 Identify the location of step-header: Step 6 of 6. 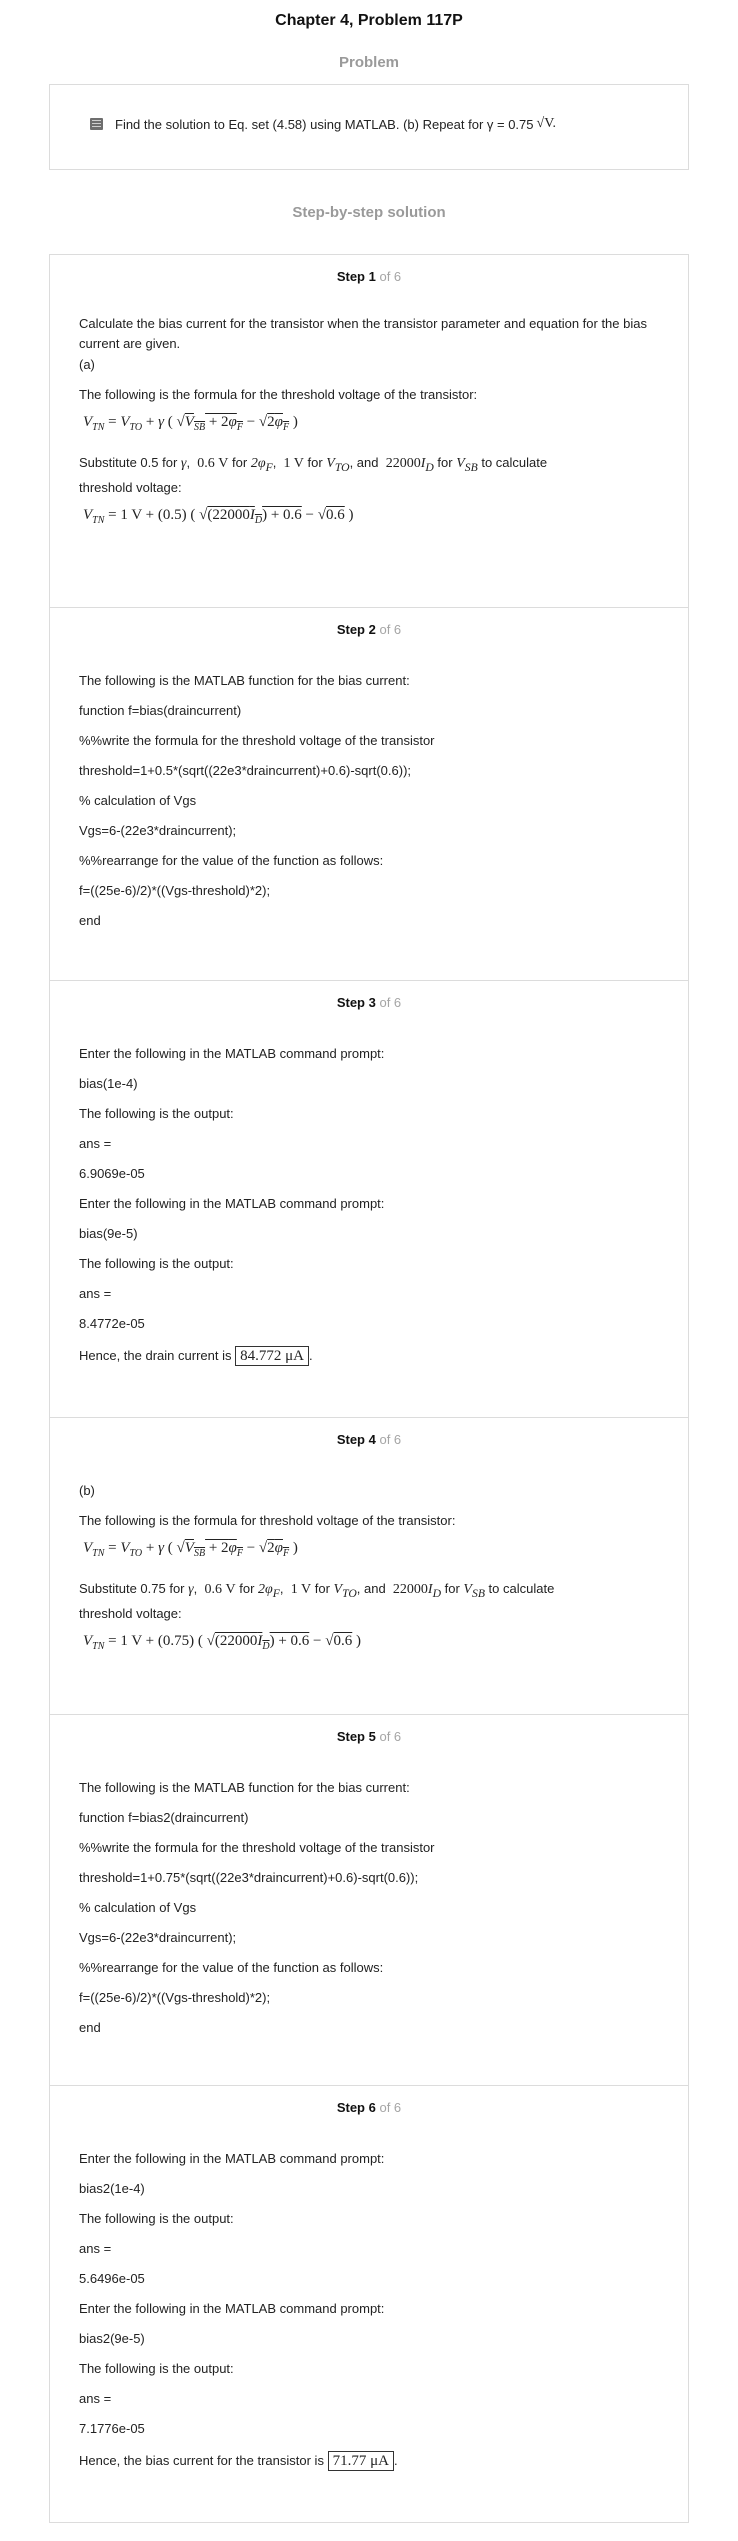
(369, 2103).